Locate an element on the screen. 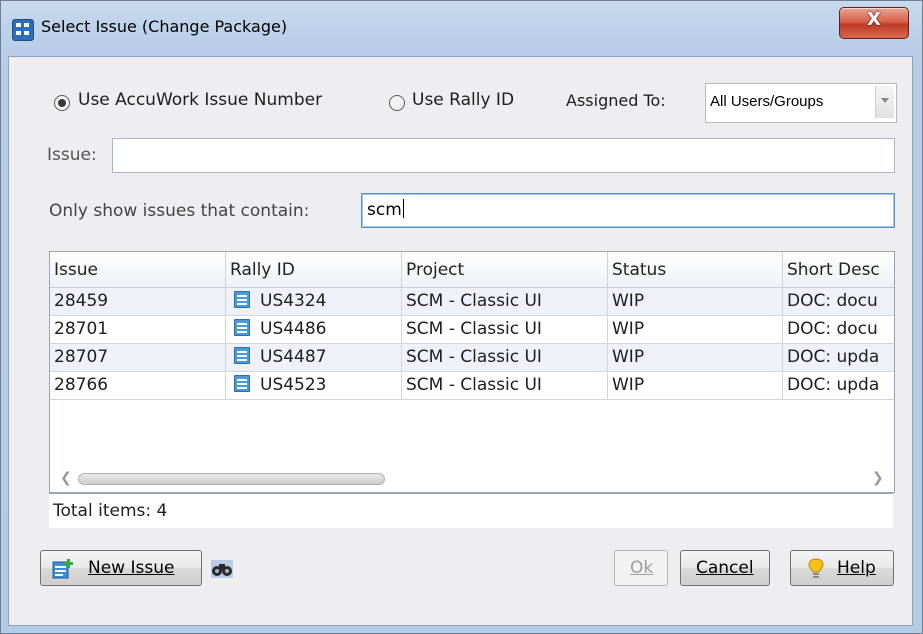 This screenshot has width=923, height=634. app-icon is located at coordinates (23, 30).